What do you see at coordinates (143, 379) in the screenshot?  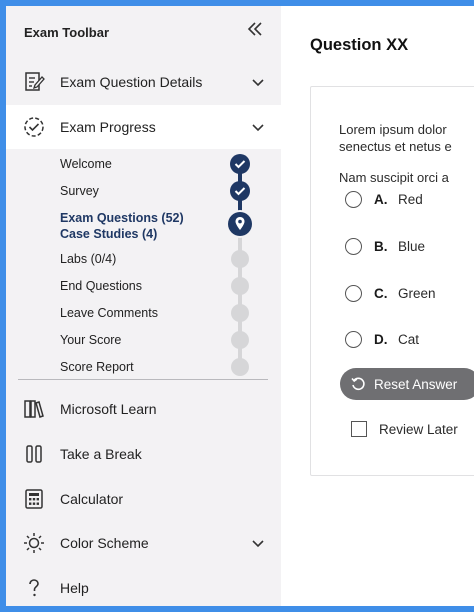 I see `sidebar-divider` at bounding box center [143, 379].